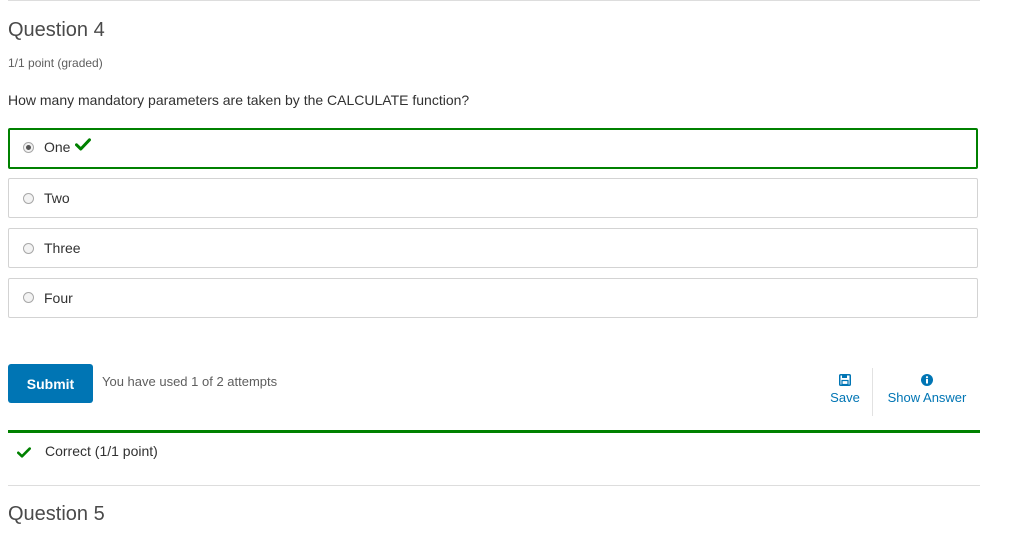  I want to click on answer-option-two: Two, so click(493, 198).